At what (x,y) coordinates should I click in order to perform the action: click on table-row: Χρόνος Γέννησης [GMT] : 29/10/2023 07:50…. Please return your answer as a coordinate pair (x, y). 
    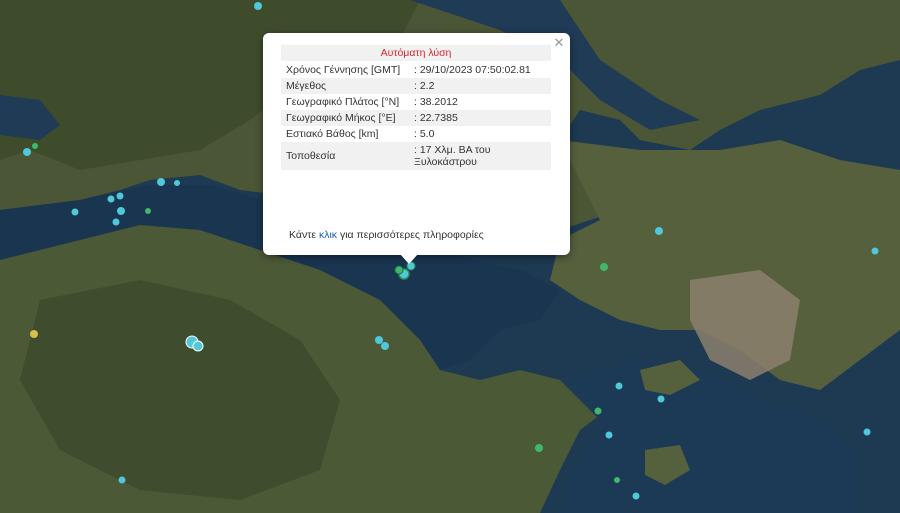
    Looking at the image, I should click on (416, 70).